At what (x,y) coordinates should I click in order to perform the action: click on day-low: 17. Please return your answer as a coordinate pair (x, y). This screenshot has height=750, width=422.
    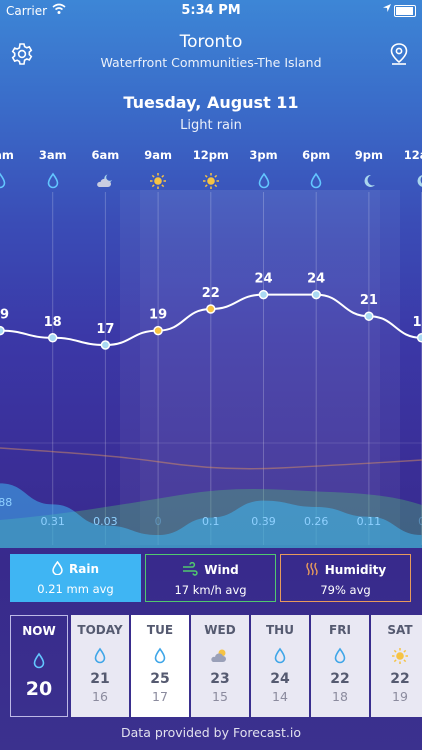
    Looking at the image, I should click on (160, 696).